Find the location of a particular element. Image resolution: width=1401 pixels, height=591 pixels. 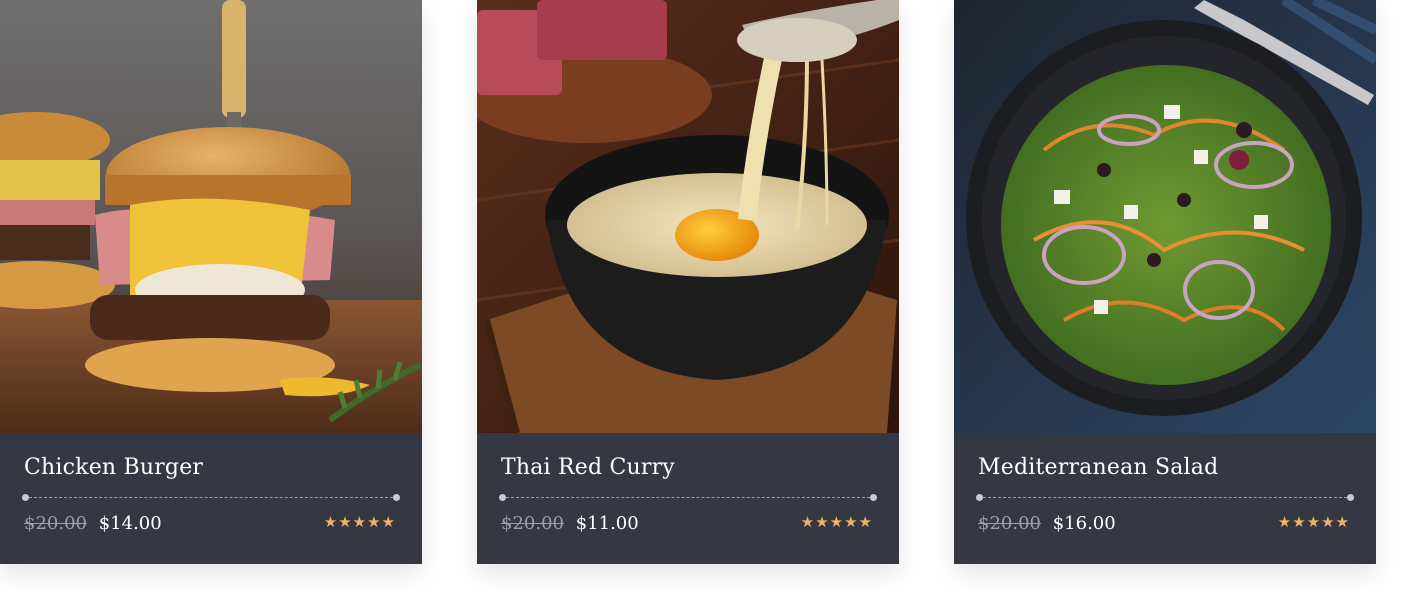

menu-card-info: Mediterranean Salad $20.00 $16.00 ★★★★★ is located at coordinates (1165, 498).